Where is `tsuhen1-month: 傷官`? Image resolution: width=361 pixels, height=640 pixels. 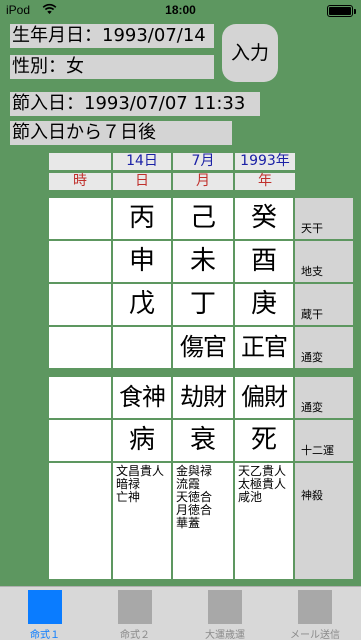
tsuhen1-month: 傷官 is located at coordinates (203, 347).